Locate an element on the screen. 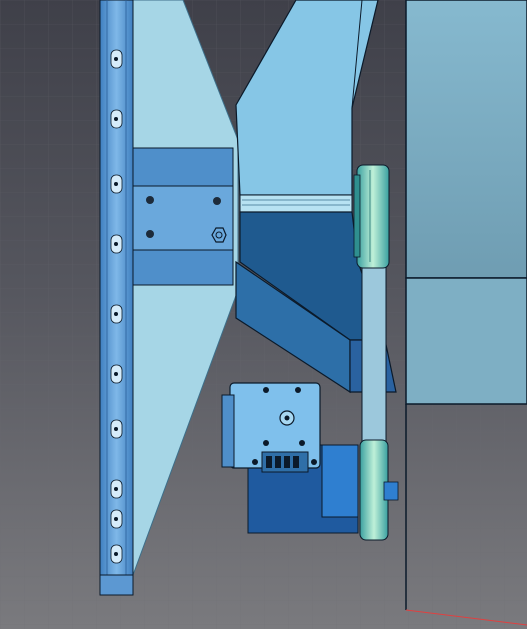 The width and height of the screenshot is (527, 629). frame-rail is located at coordinates (116, 298).